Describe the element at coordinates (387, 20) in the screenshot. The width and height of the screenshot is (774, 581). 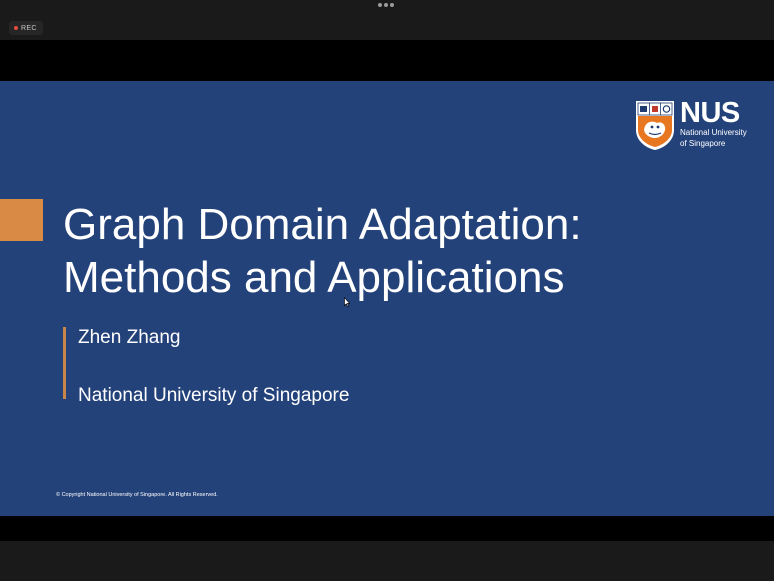
I see `top-bar: REC` at that location.